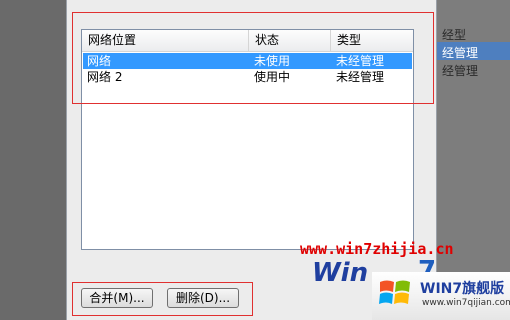 The width and height of the screenshot is (510, 320). I want to click on highlight-box-buttons, so click(162, 299).